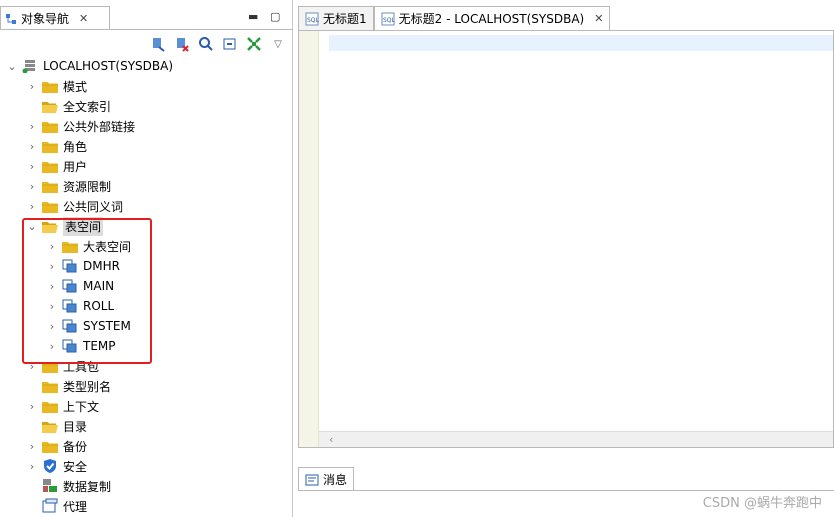 This screenshot has height=517, width=834. I want to click on editor-tabs: SQL 无标题1 SQL 无标题2 - LOCALHOST(SYSDBA) ✕, so click(454, 18).